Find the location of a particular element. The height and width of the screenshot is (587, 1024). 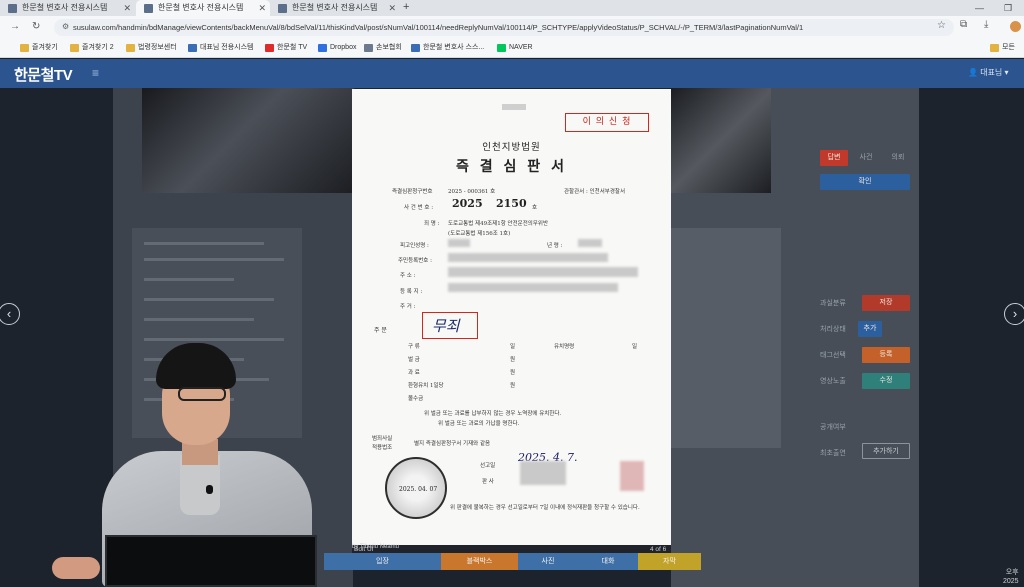

extensions-icon: ⧉ is located at coordinates (963, 24).